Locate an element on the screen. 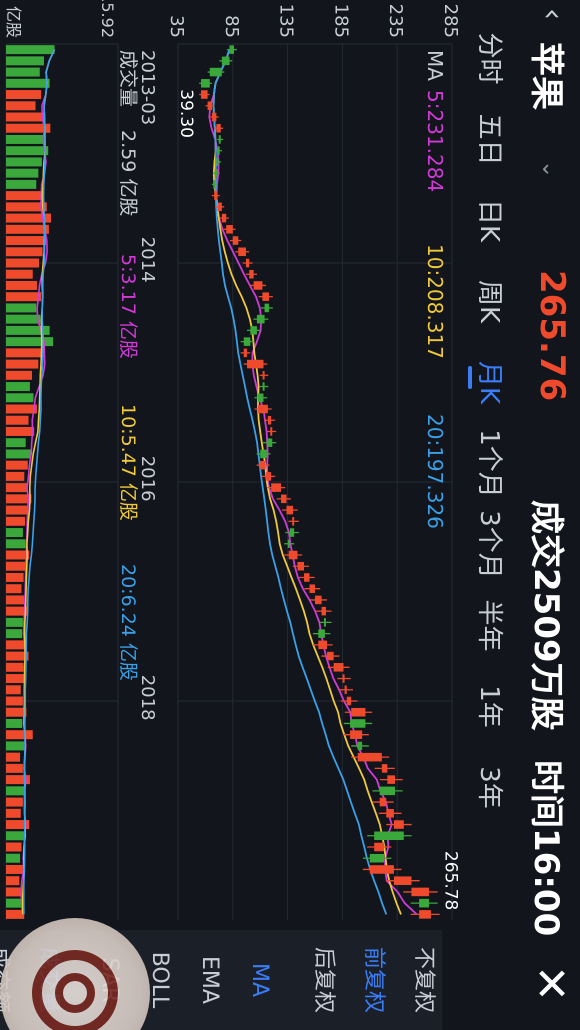 Image resolution: width=580 pixels, height=1030 pixels. price-tick-label: 85 is located at coordinates (231, 26).